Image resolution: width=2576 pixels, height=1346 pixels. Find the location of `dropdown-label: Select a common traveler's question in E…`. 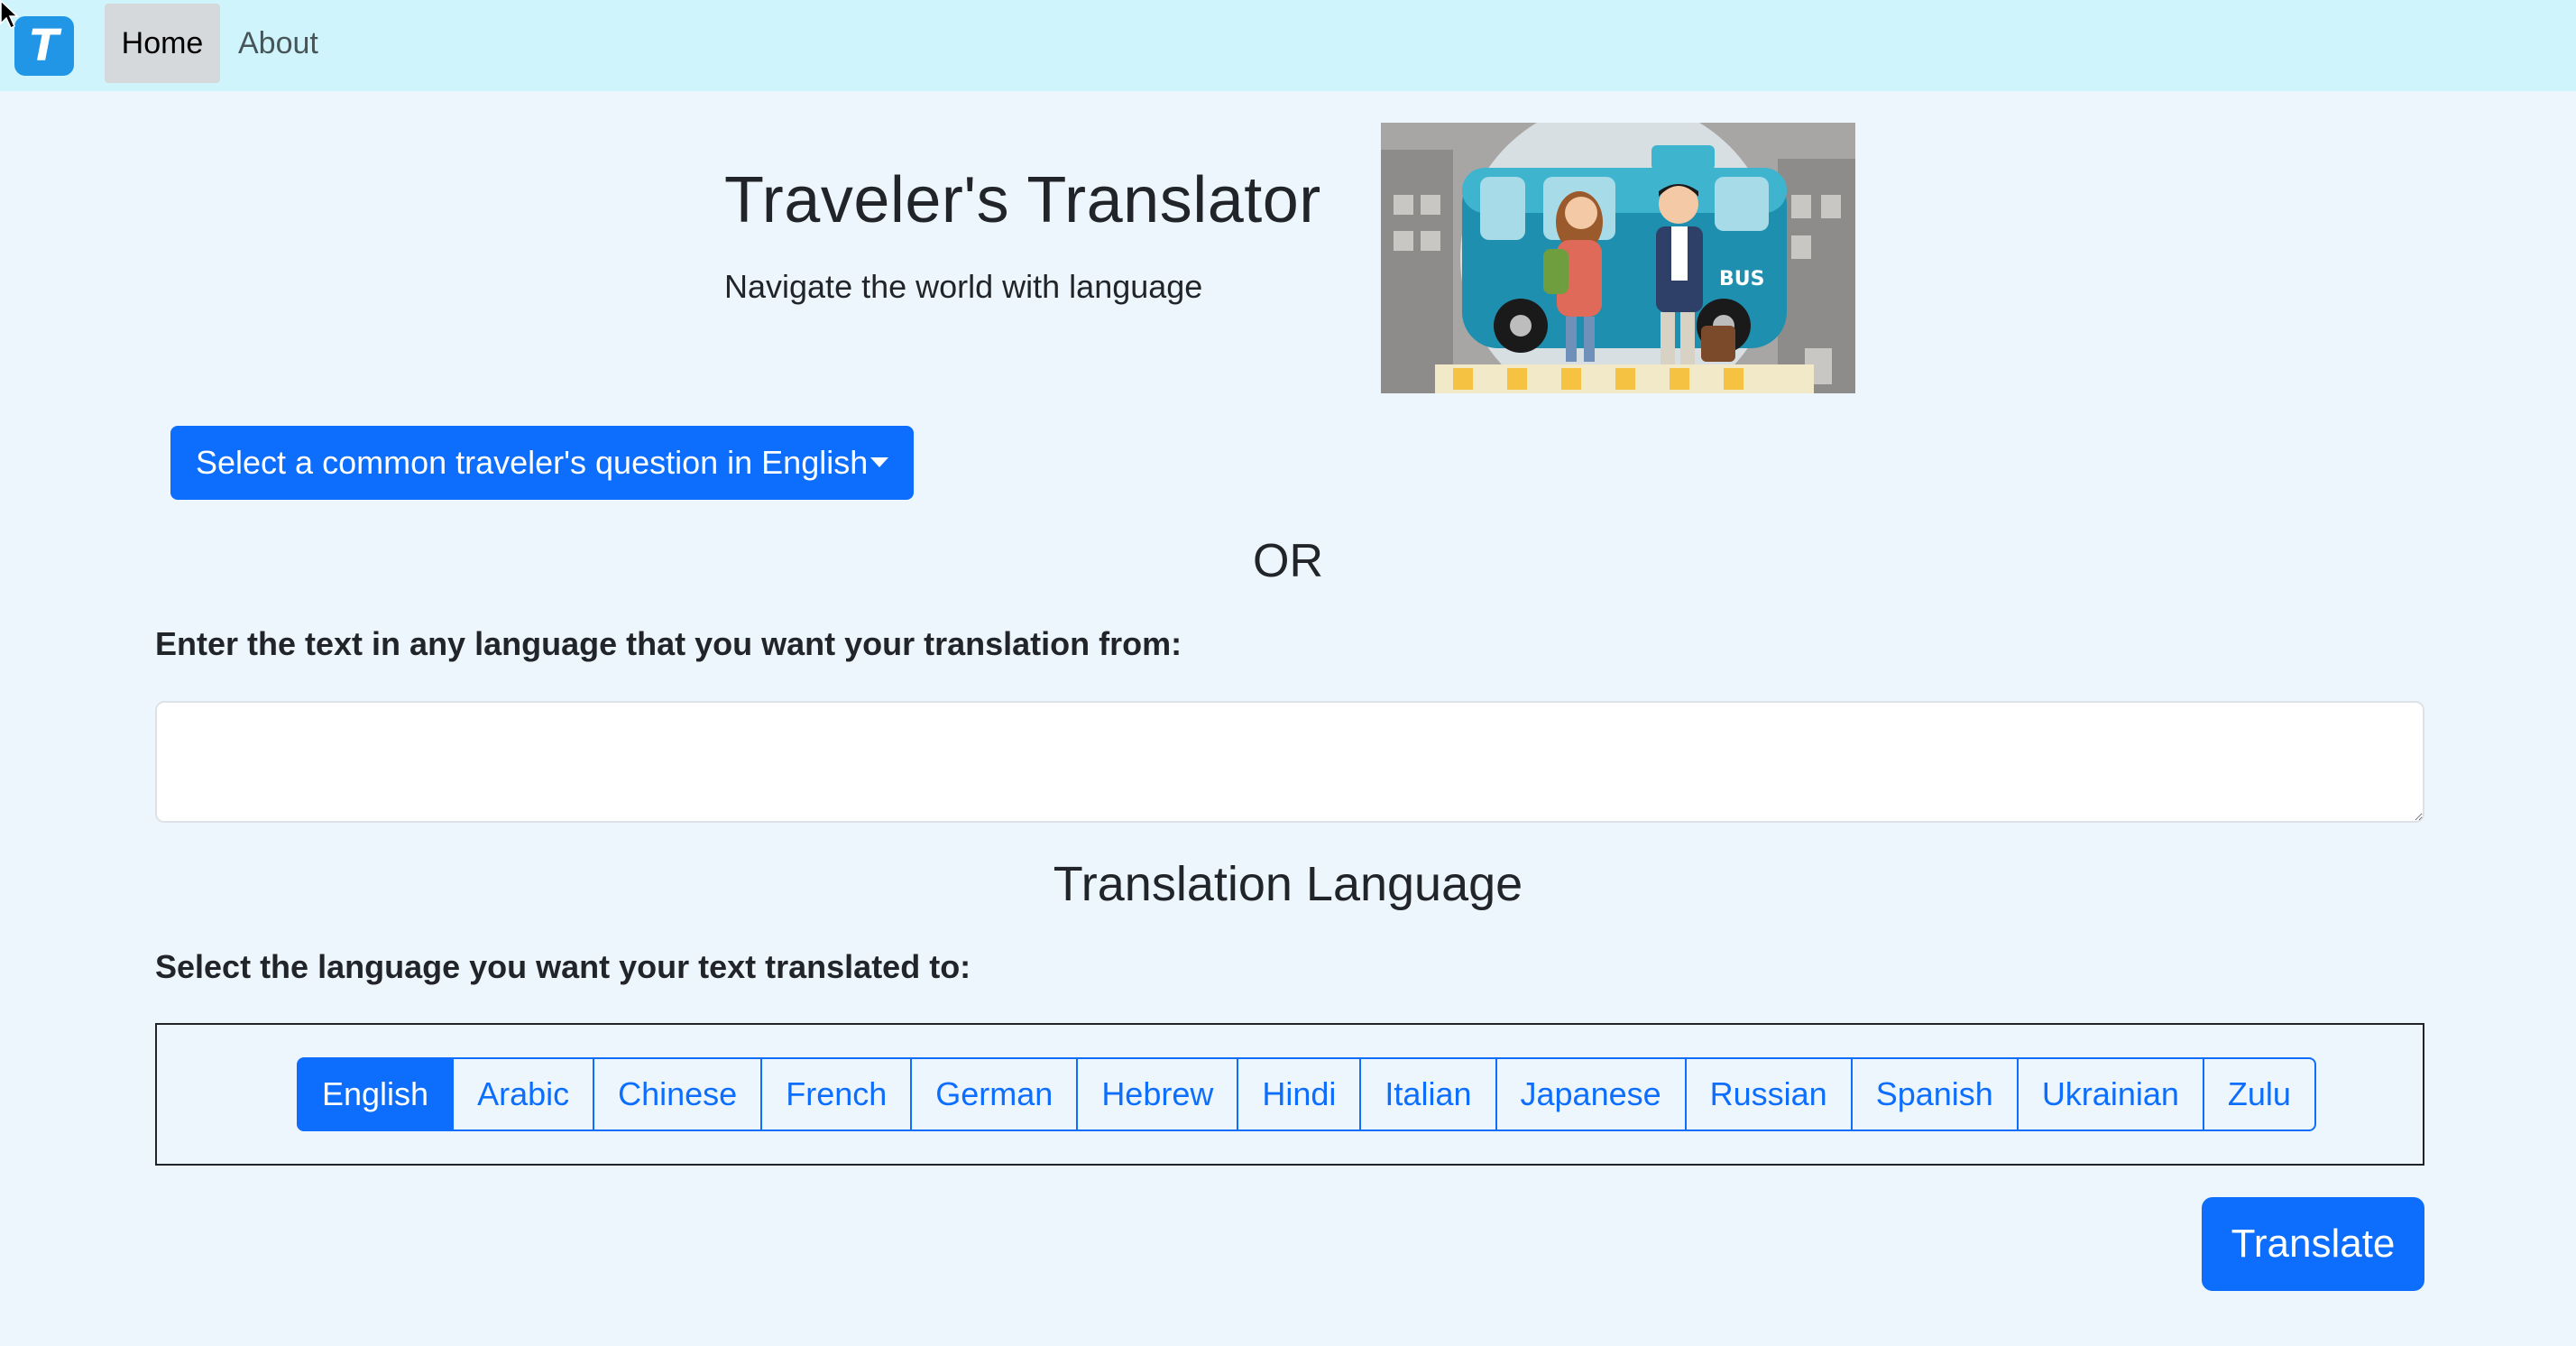

dropdown-label: Select a common traveler's question in E… is located at coordinates (532, 462).